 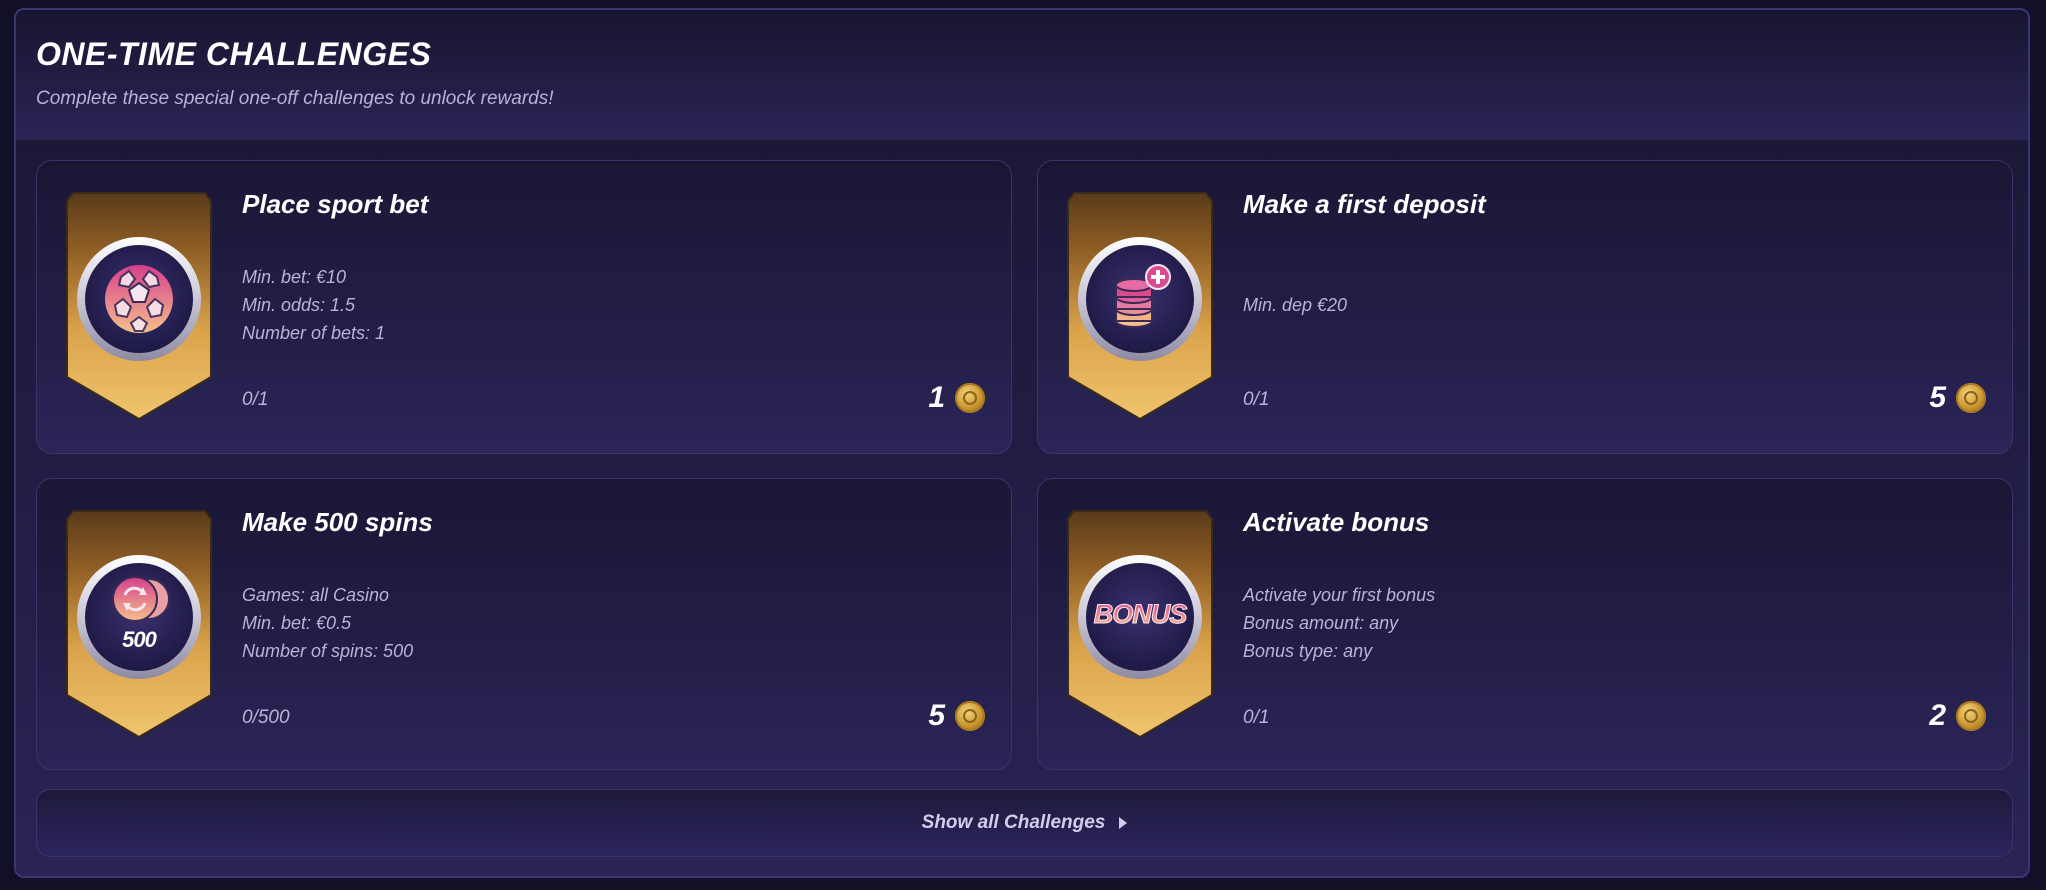 I want to click on requirement-item: Min. odds: 1.5, so click(x=299, y=305).